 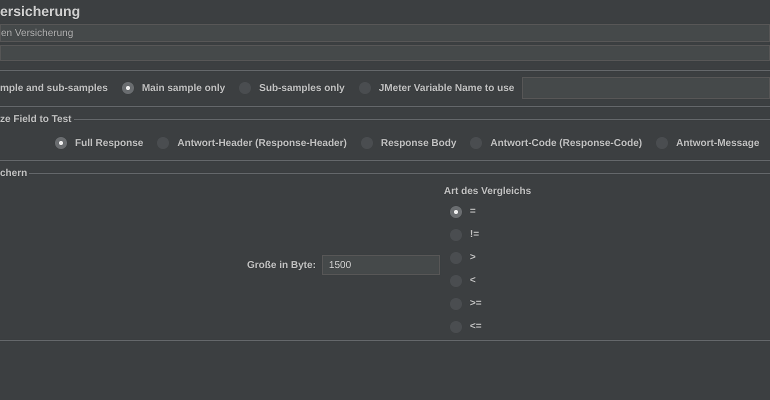 What do you see at coordinates (475, 234) in the screenshot?
I see `radio-label: !=` at bounding box center [475, 234].